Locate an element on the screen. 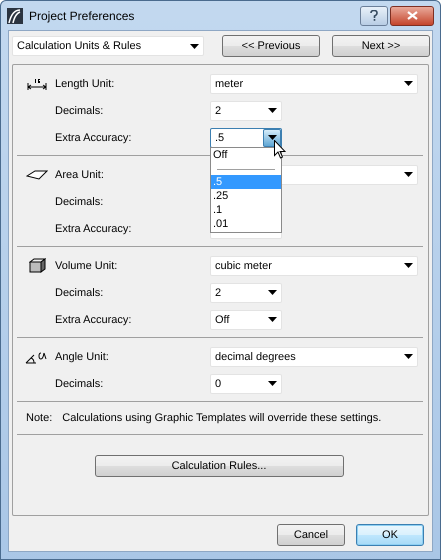  help-button is located at coordinates (374, 16).